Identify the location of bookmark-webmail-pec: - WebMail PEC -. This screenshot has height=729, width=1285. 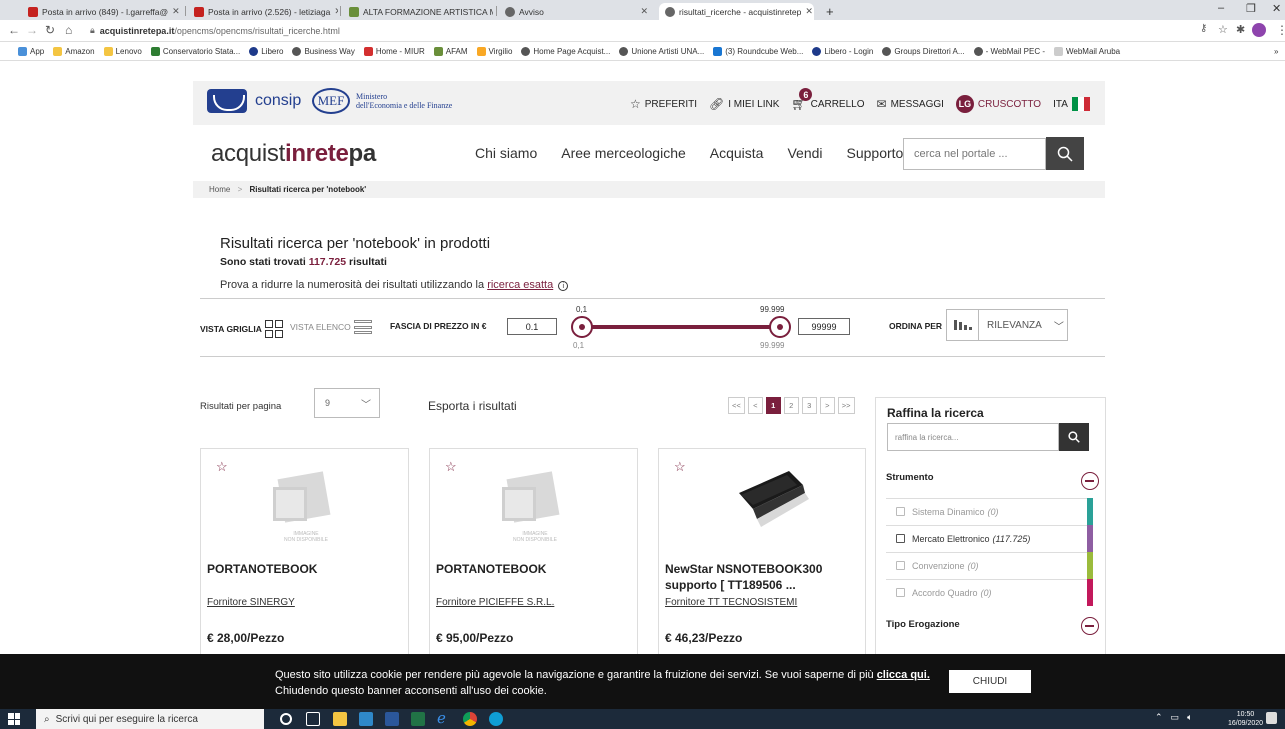
(1009, 51).